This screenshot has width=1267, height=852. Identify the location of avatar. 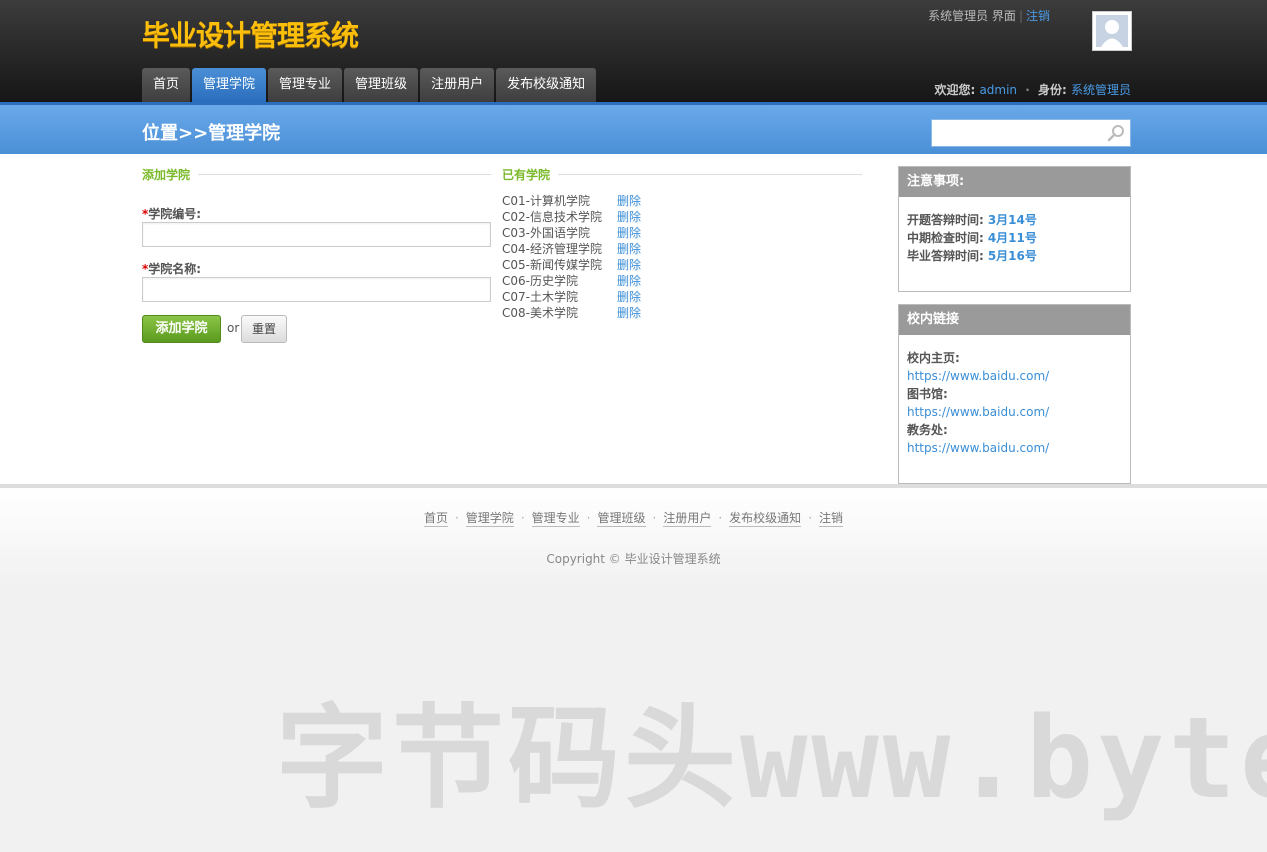
(1112, 31).